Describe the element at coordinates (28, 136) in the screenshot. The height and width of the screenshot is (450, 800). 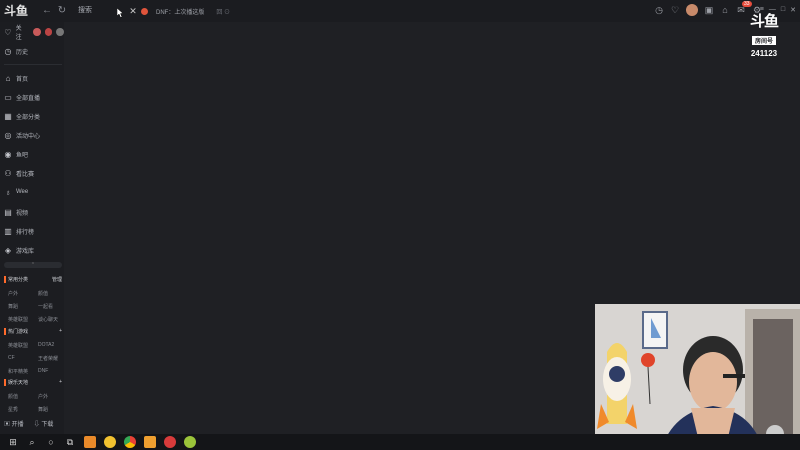
I see `sidebar-item-label: 活动中心` at that location.